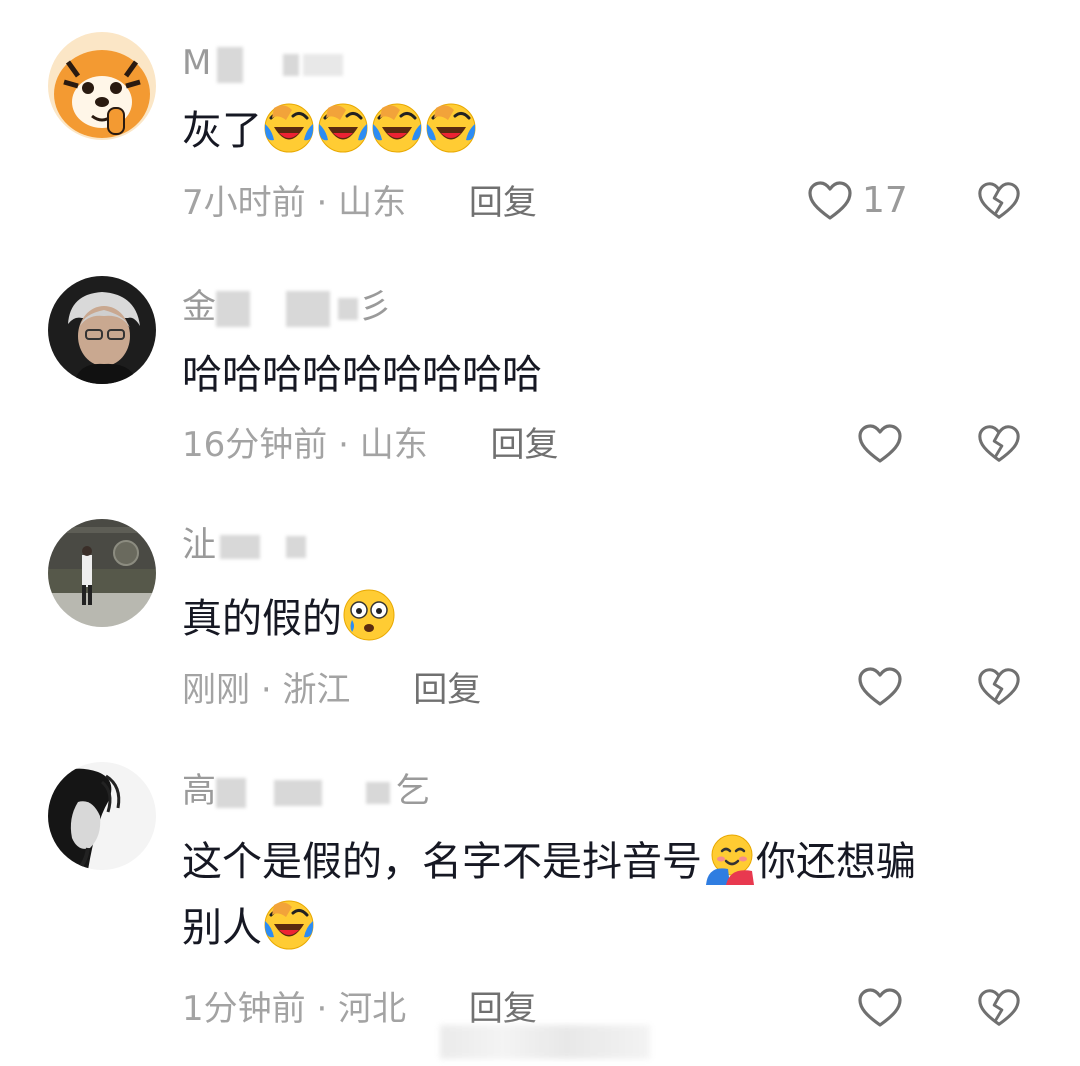 This screenshot has height=1066, width=1080. What do you see at coordinates (602, 619) in the screenshot?
I see `comment-text: 真的假的` at bounding box center [602, 619].